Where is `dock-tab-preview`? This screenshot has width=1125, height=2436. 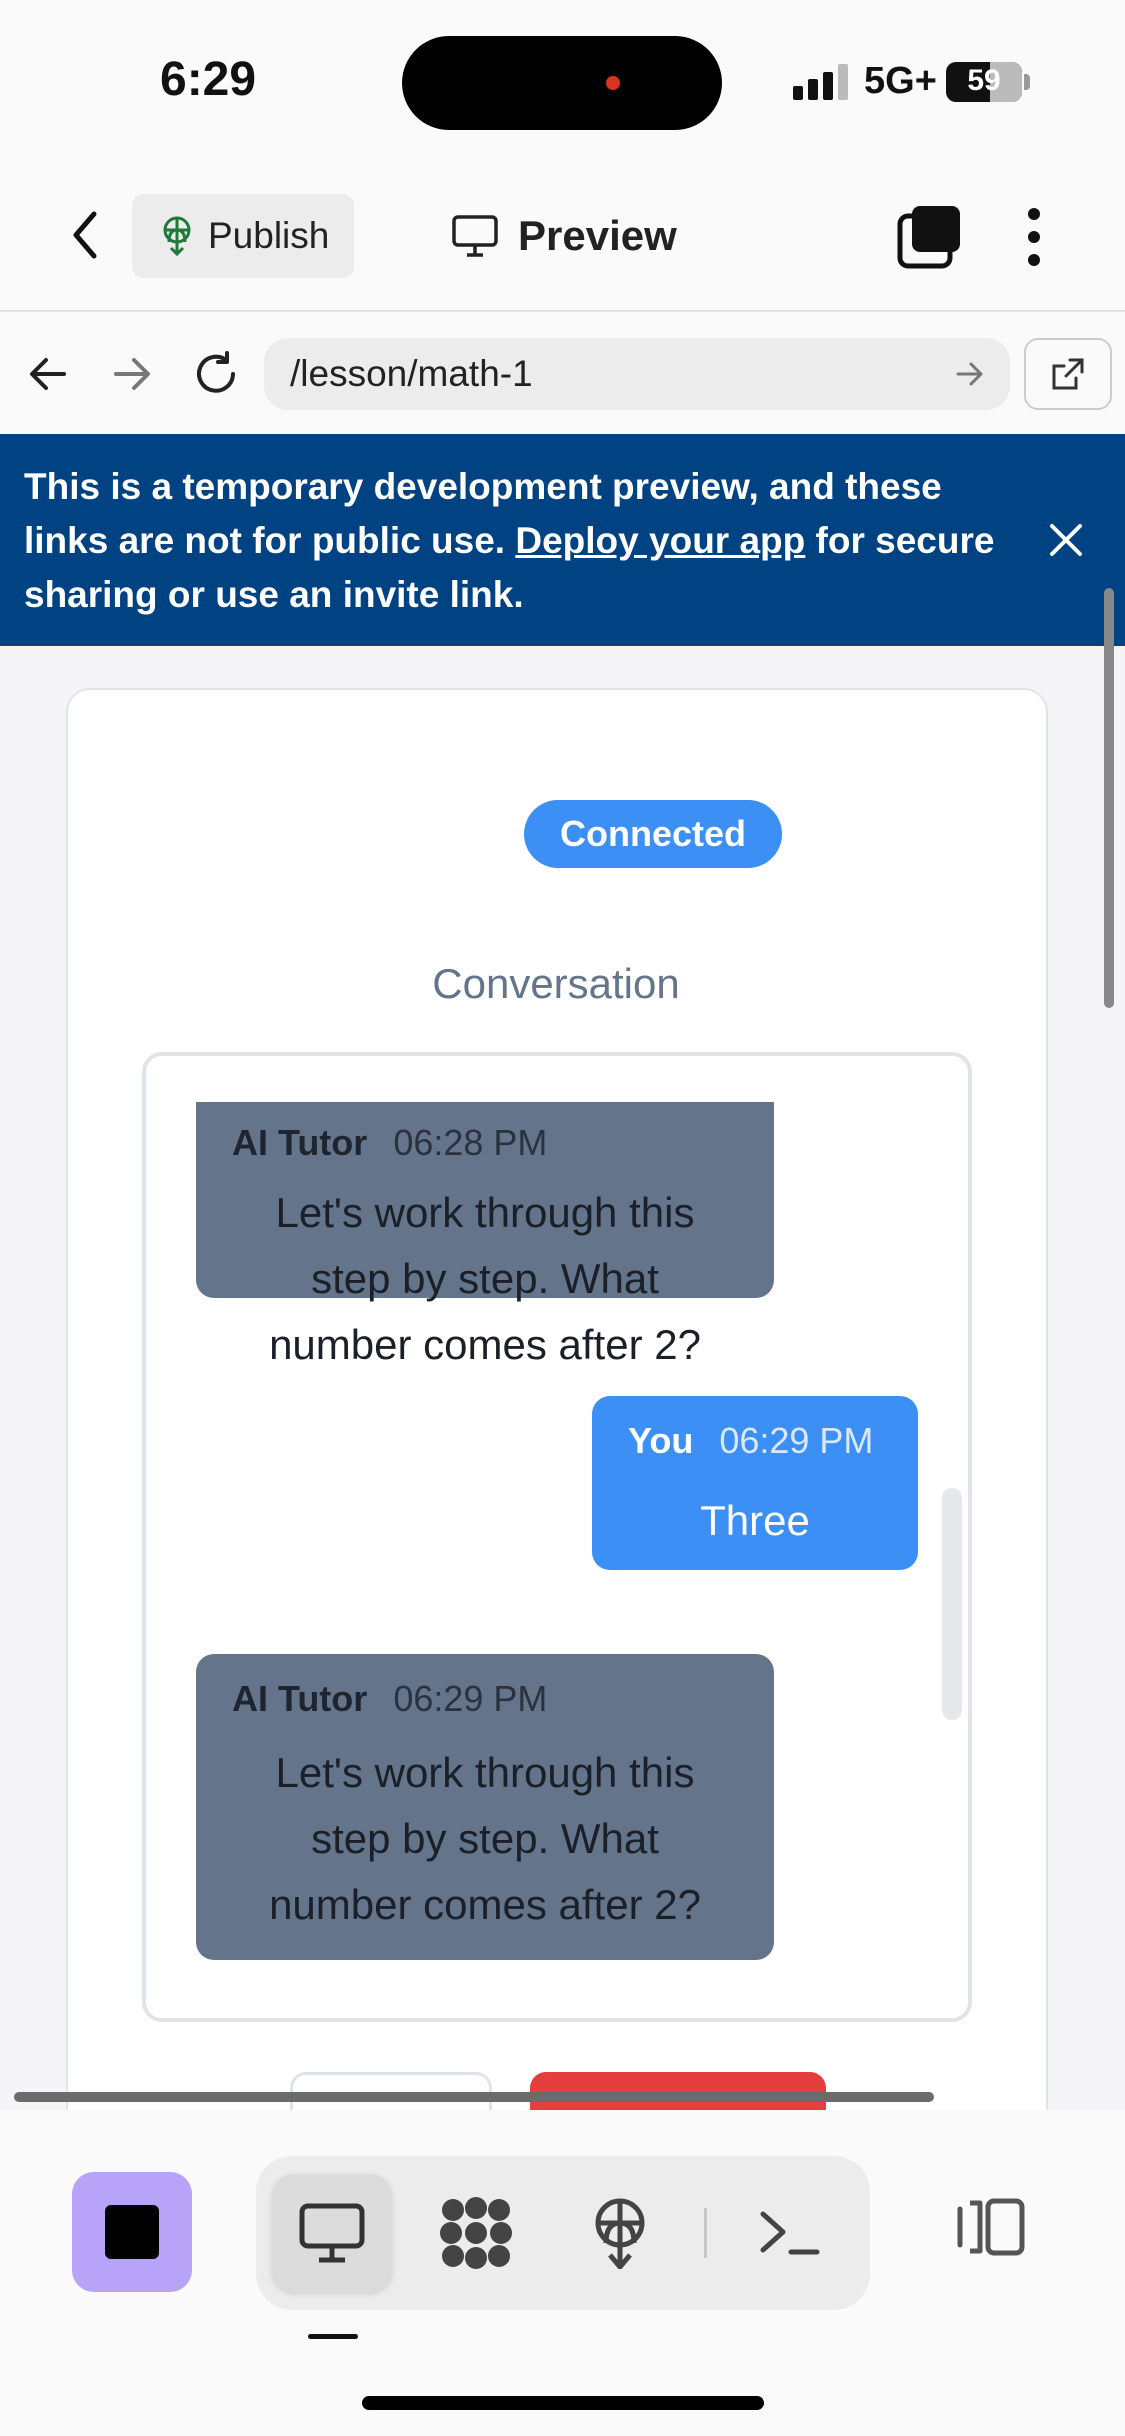
dock-tab-preview is located at coordinates (332, 2233).